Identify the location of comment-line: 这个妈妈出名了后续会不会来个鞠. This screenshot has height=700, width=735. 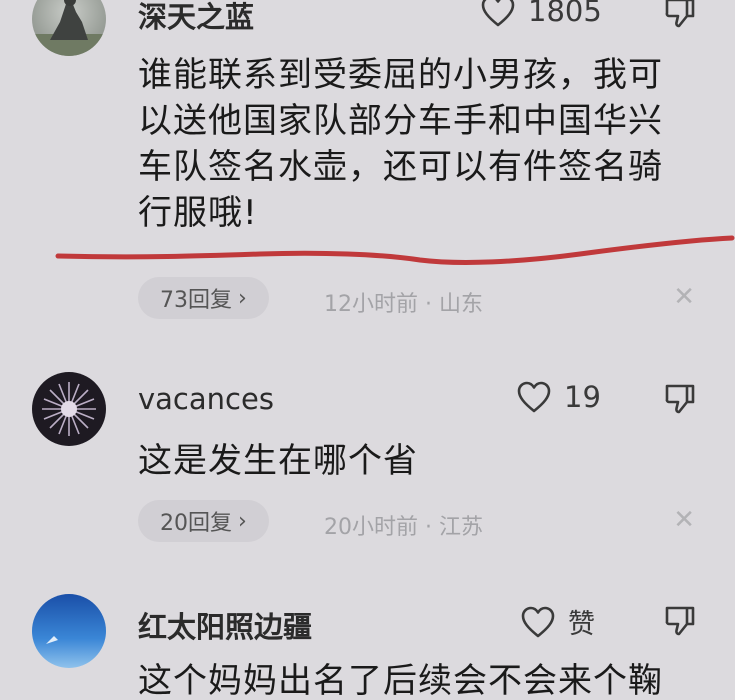
(400, 680).